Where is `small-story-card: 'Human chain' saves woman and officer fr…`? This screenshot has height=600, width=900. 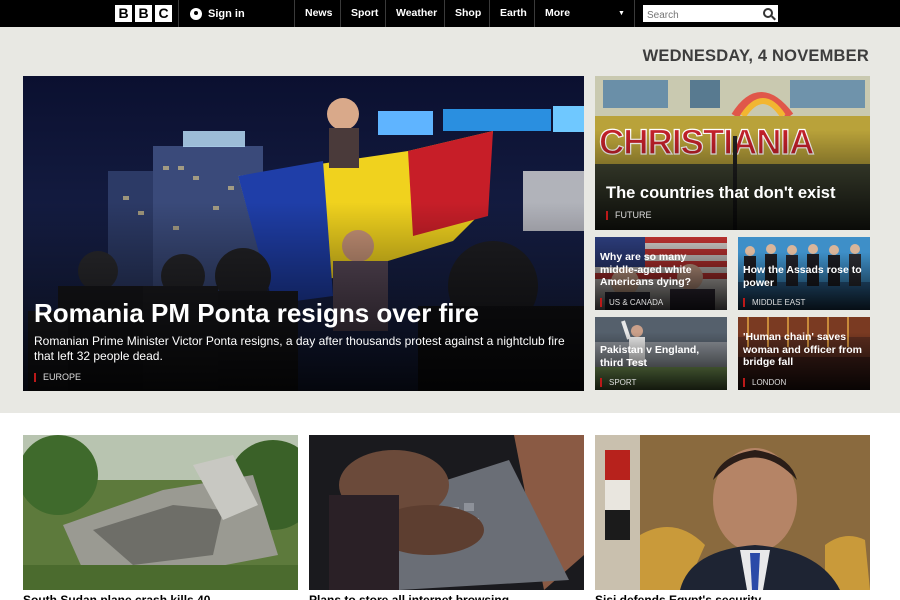
small-story-card: 'Human chain' saves woman and officer fr… is located at coordinates (804, 353).